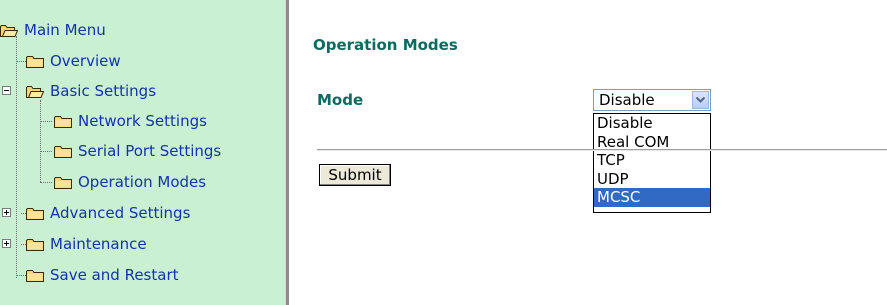  What do you see at coordinates (103, 91) in the screenshot?
I see `sidebar-item-label: Basic Settings` at bounding box center [103, 91].